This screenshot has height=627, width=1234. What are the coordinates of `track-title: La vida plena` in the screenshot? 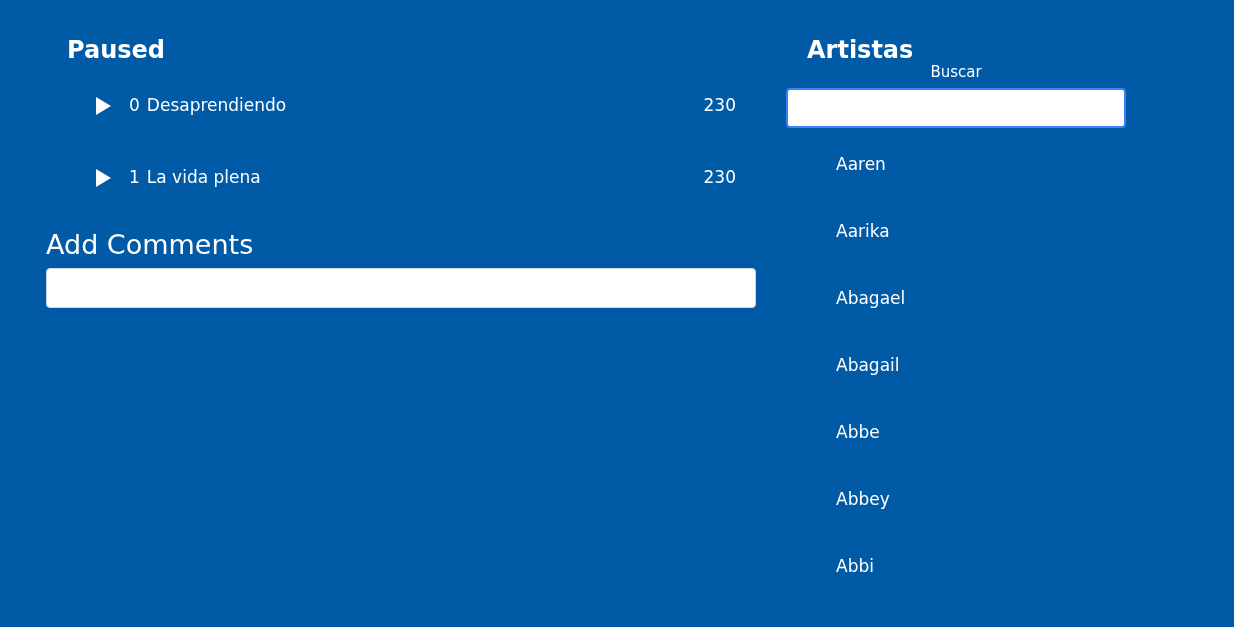 It's located at (203, 178).